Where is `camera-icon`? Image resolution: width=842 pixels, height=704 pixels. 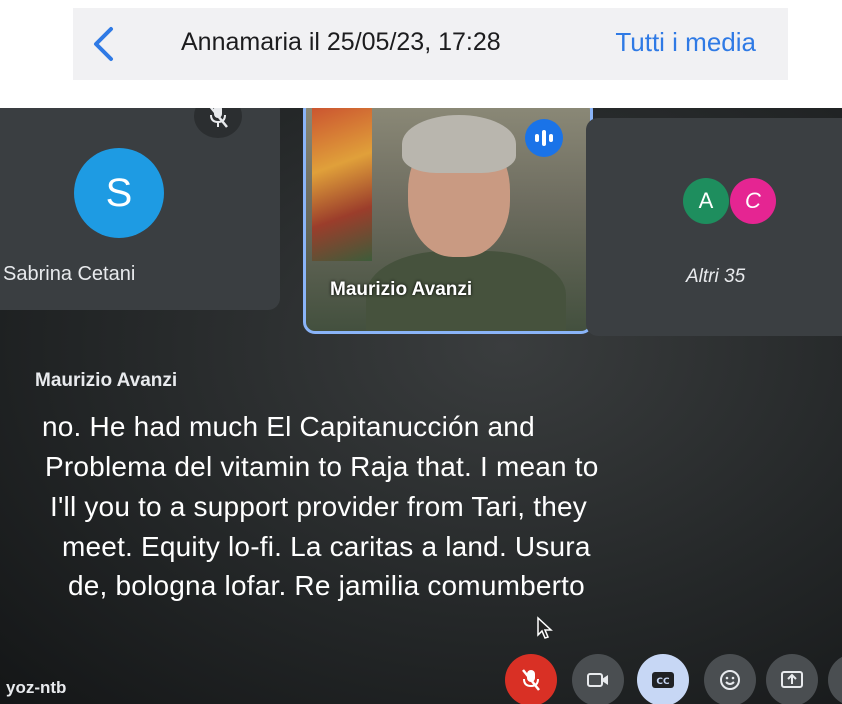 camera-icon is located at coordinates (597, 680).